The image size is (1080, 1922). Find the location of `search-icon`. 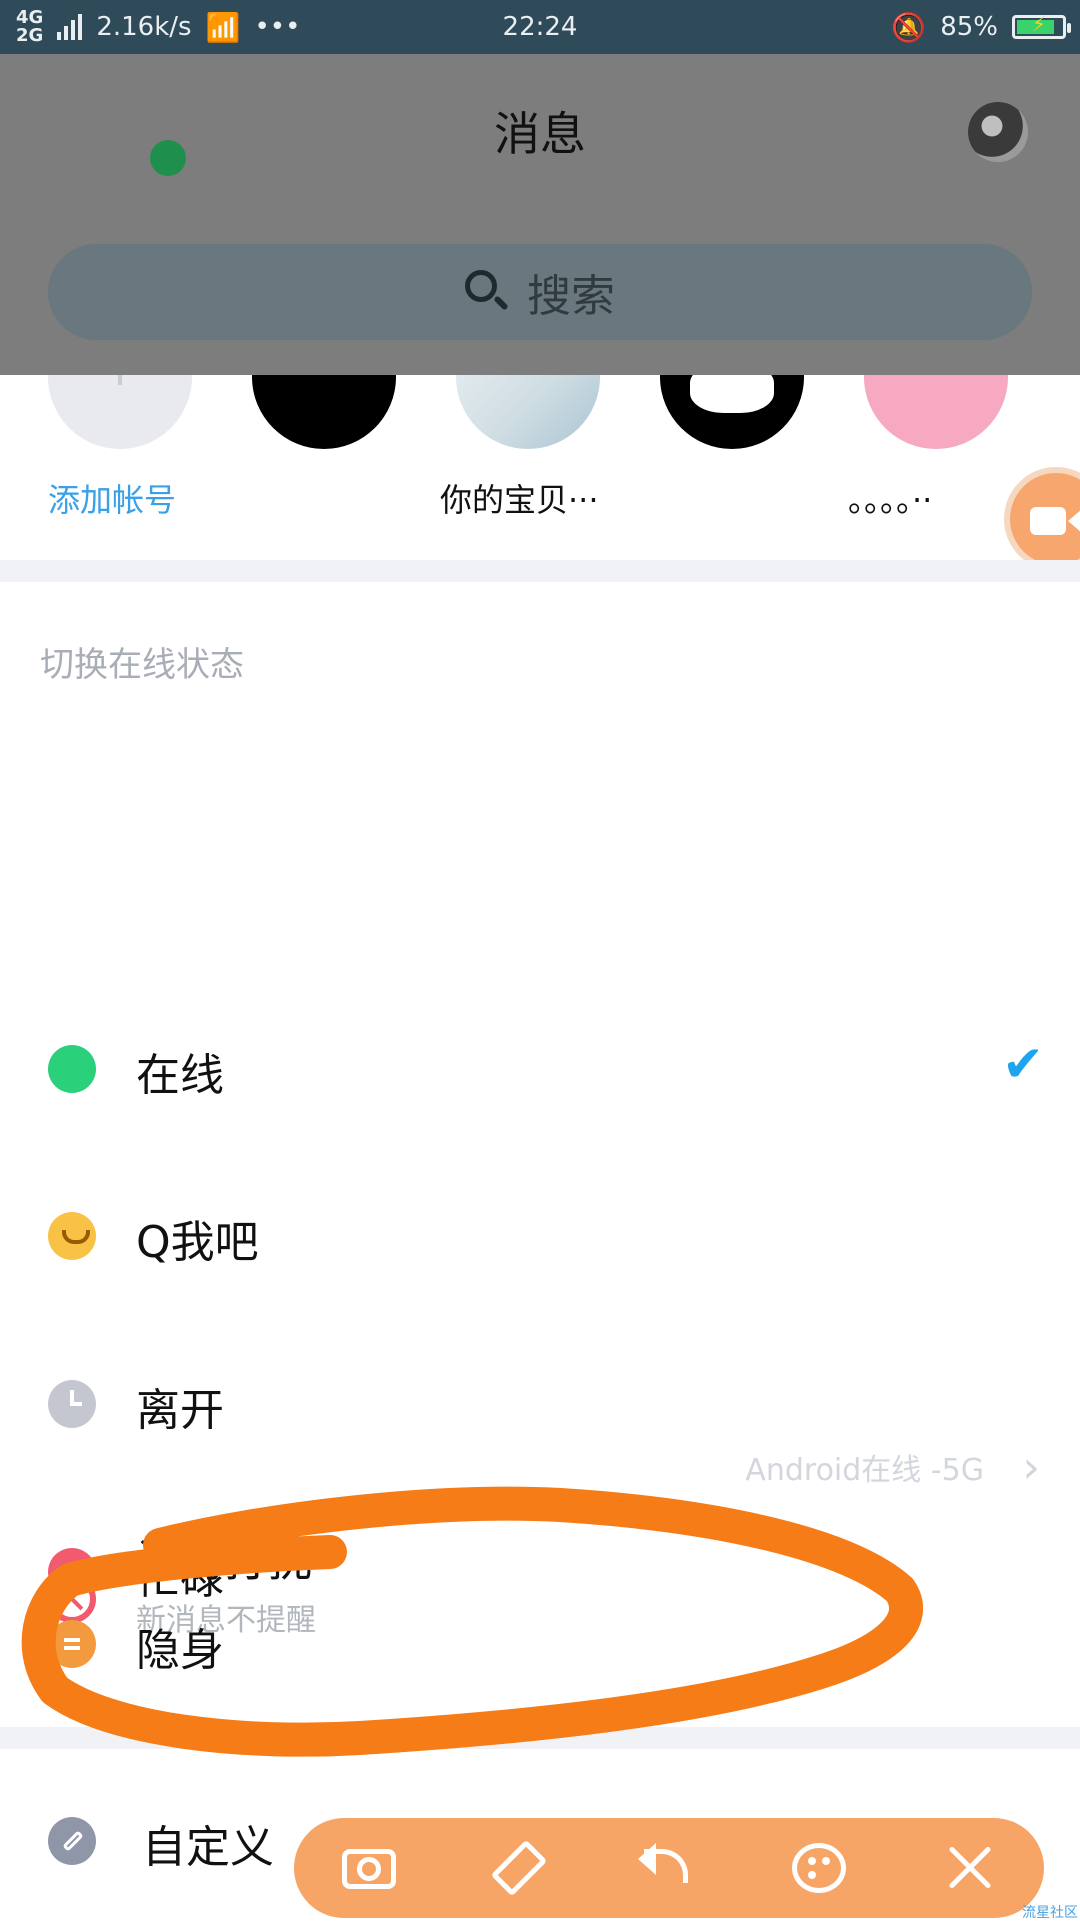

search-icon is located at coordinates (487, 292).